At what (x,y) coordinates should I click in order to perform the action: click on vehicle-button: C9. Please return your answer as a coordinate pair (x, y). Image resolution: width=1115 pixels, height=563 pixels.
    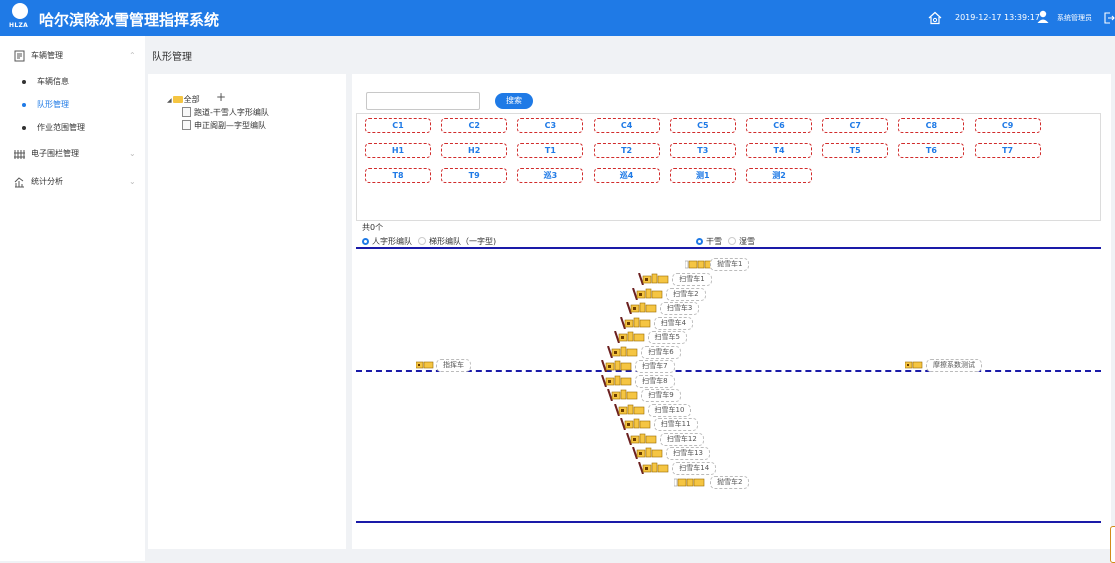
    Looking at the image, I should click on (1007, 125).